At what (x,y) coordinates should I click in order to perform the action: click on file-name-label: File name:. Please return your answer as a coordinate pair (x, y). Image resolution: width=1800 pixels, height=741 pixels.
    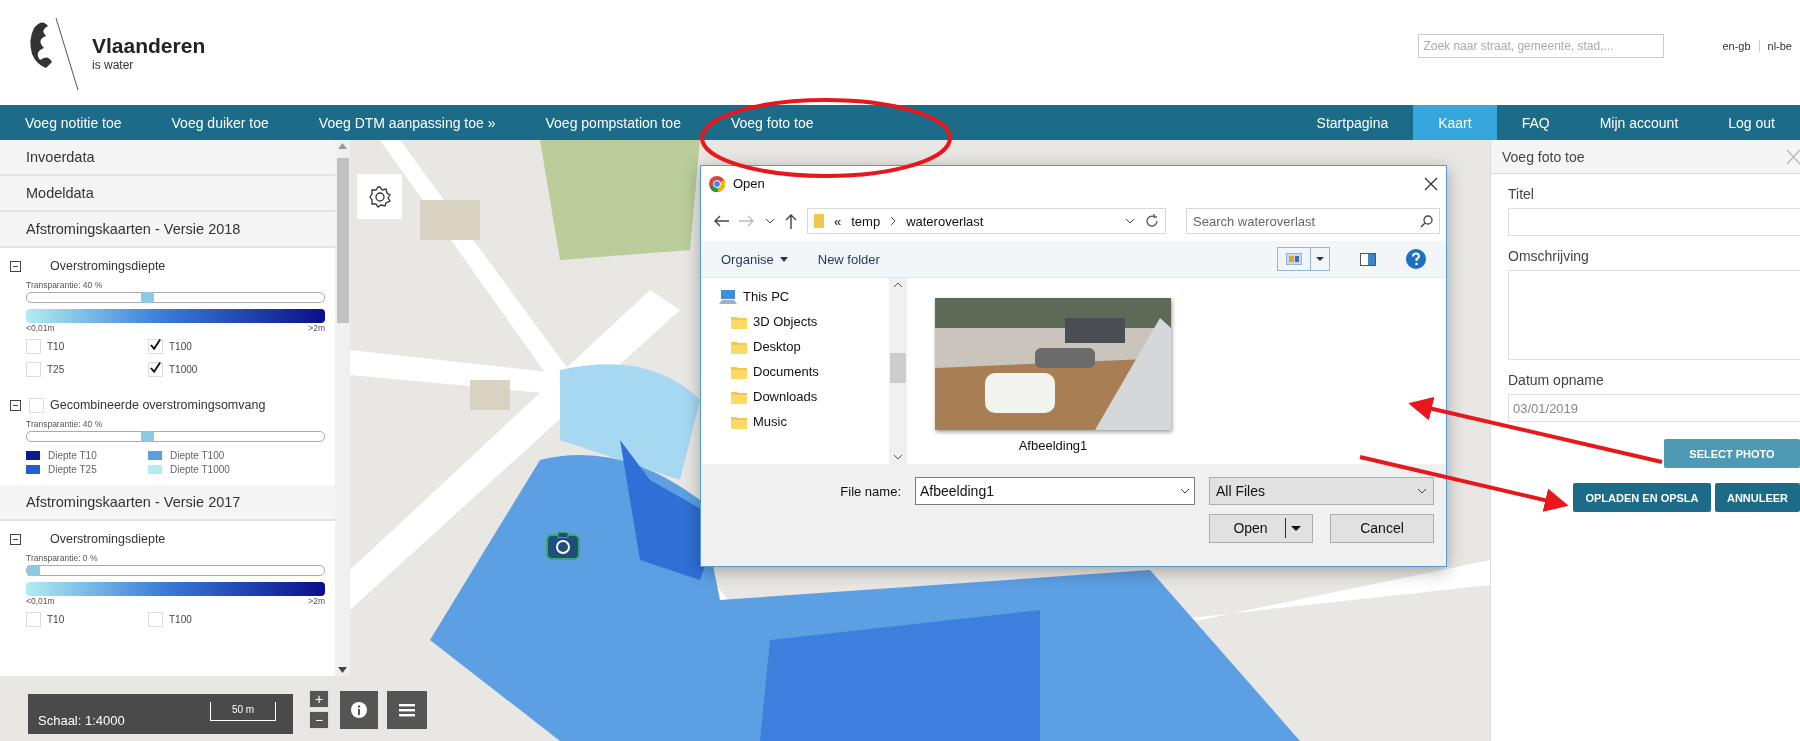
    Looking at the image, I should click on (870, 491).